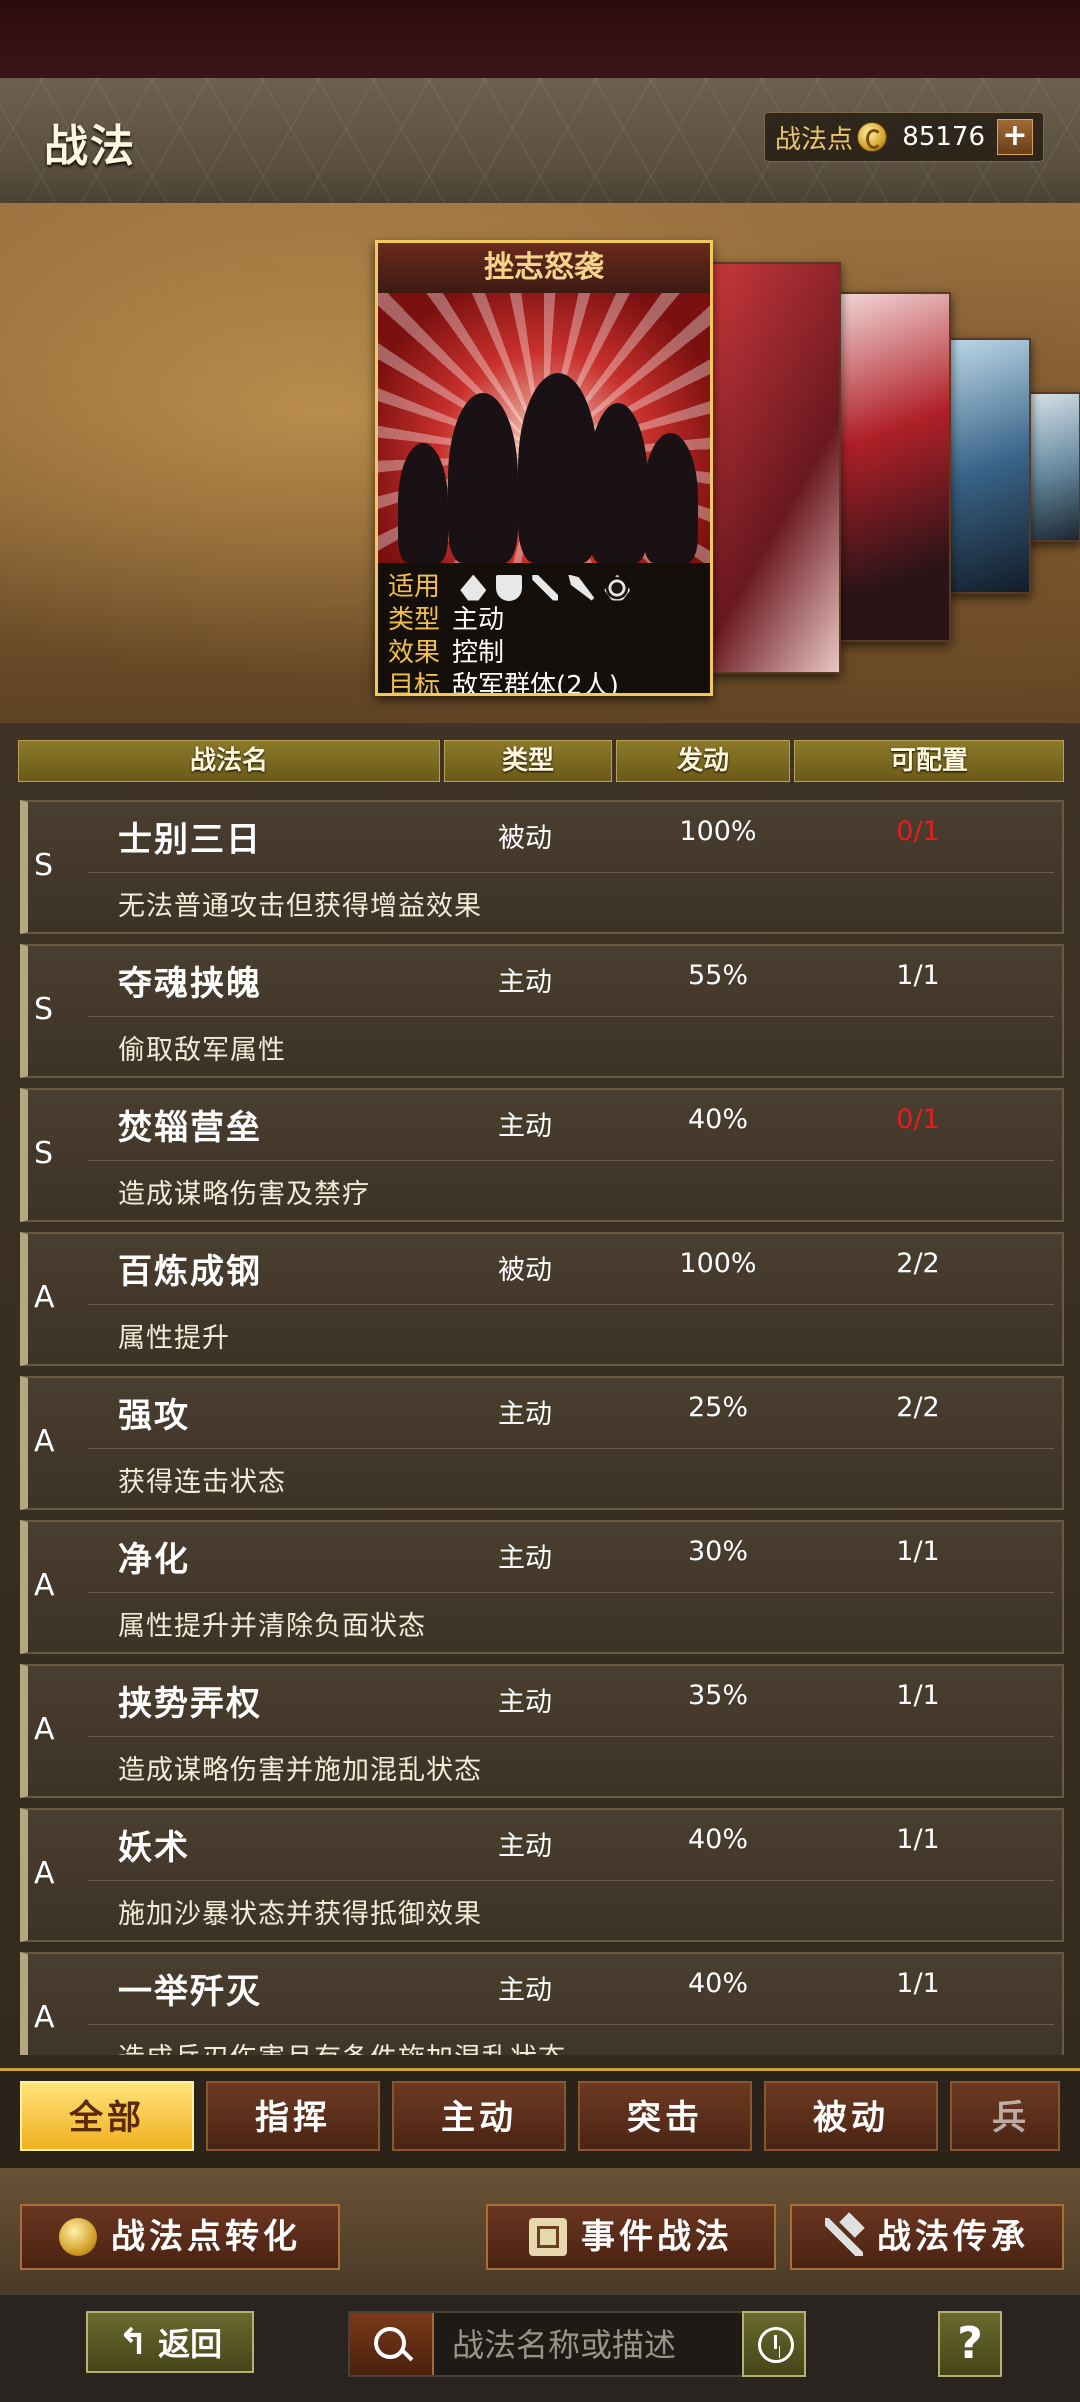 Image resolution: width=1080 pixels, height=2402 pixels. I want to click on skill-rate: 35%, so click(717, 1695).